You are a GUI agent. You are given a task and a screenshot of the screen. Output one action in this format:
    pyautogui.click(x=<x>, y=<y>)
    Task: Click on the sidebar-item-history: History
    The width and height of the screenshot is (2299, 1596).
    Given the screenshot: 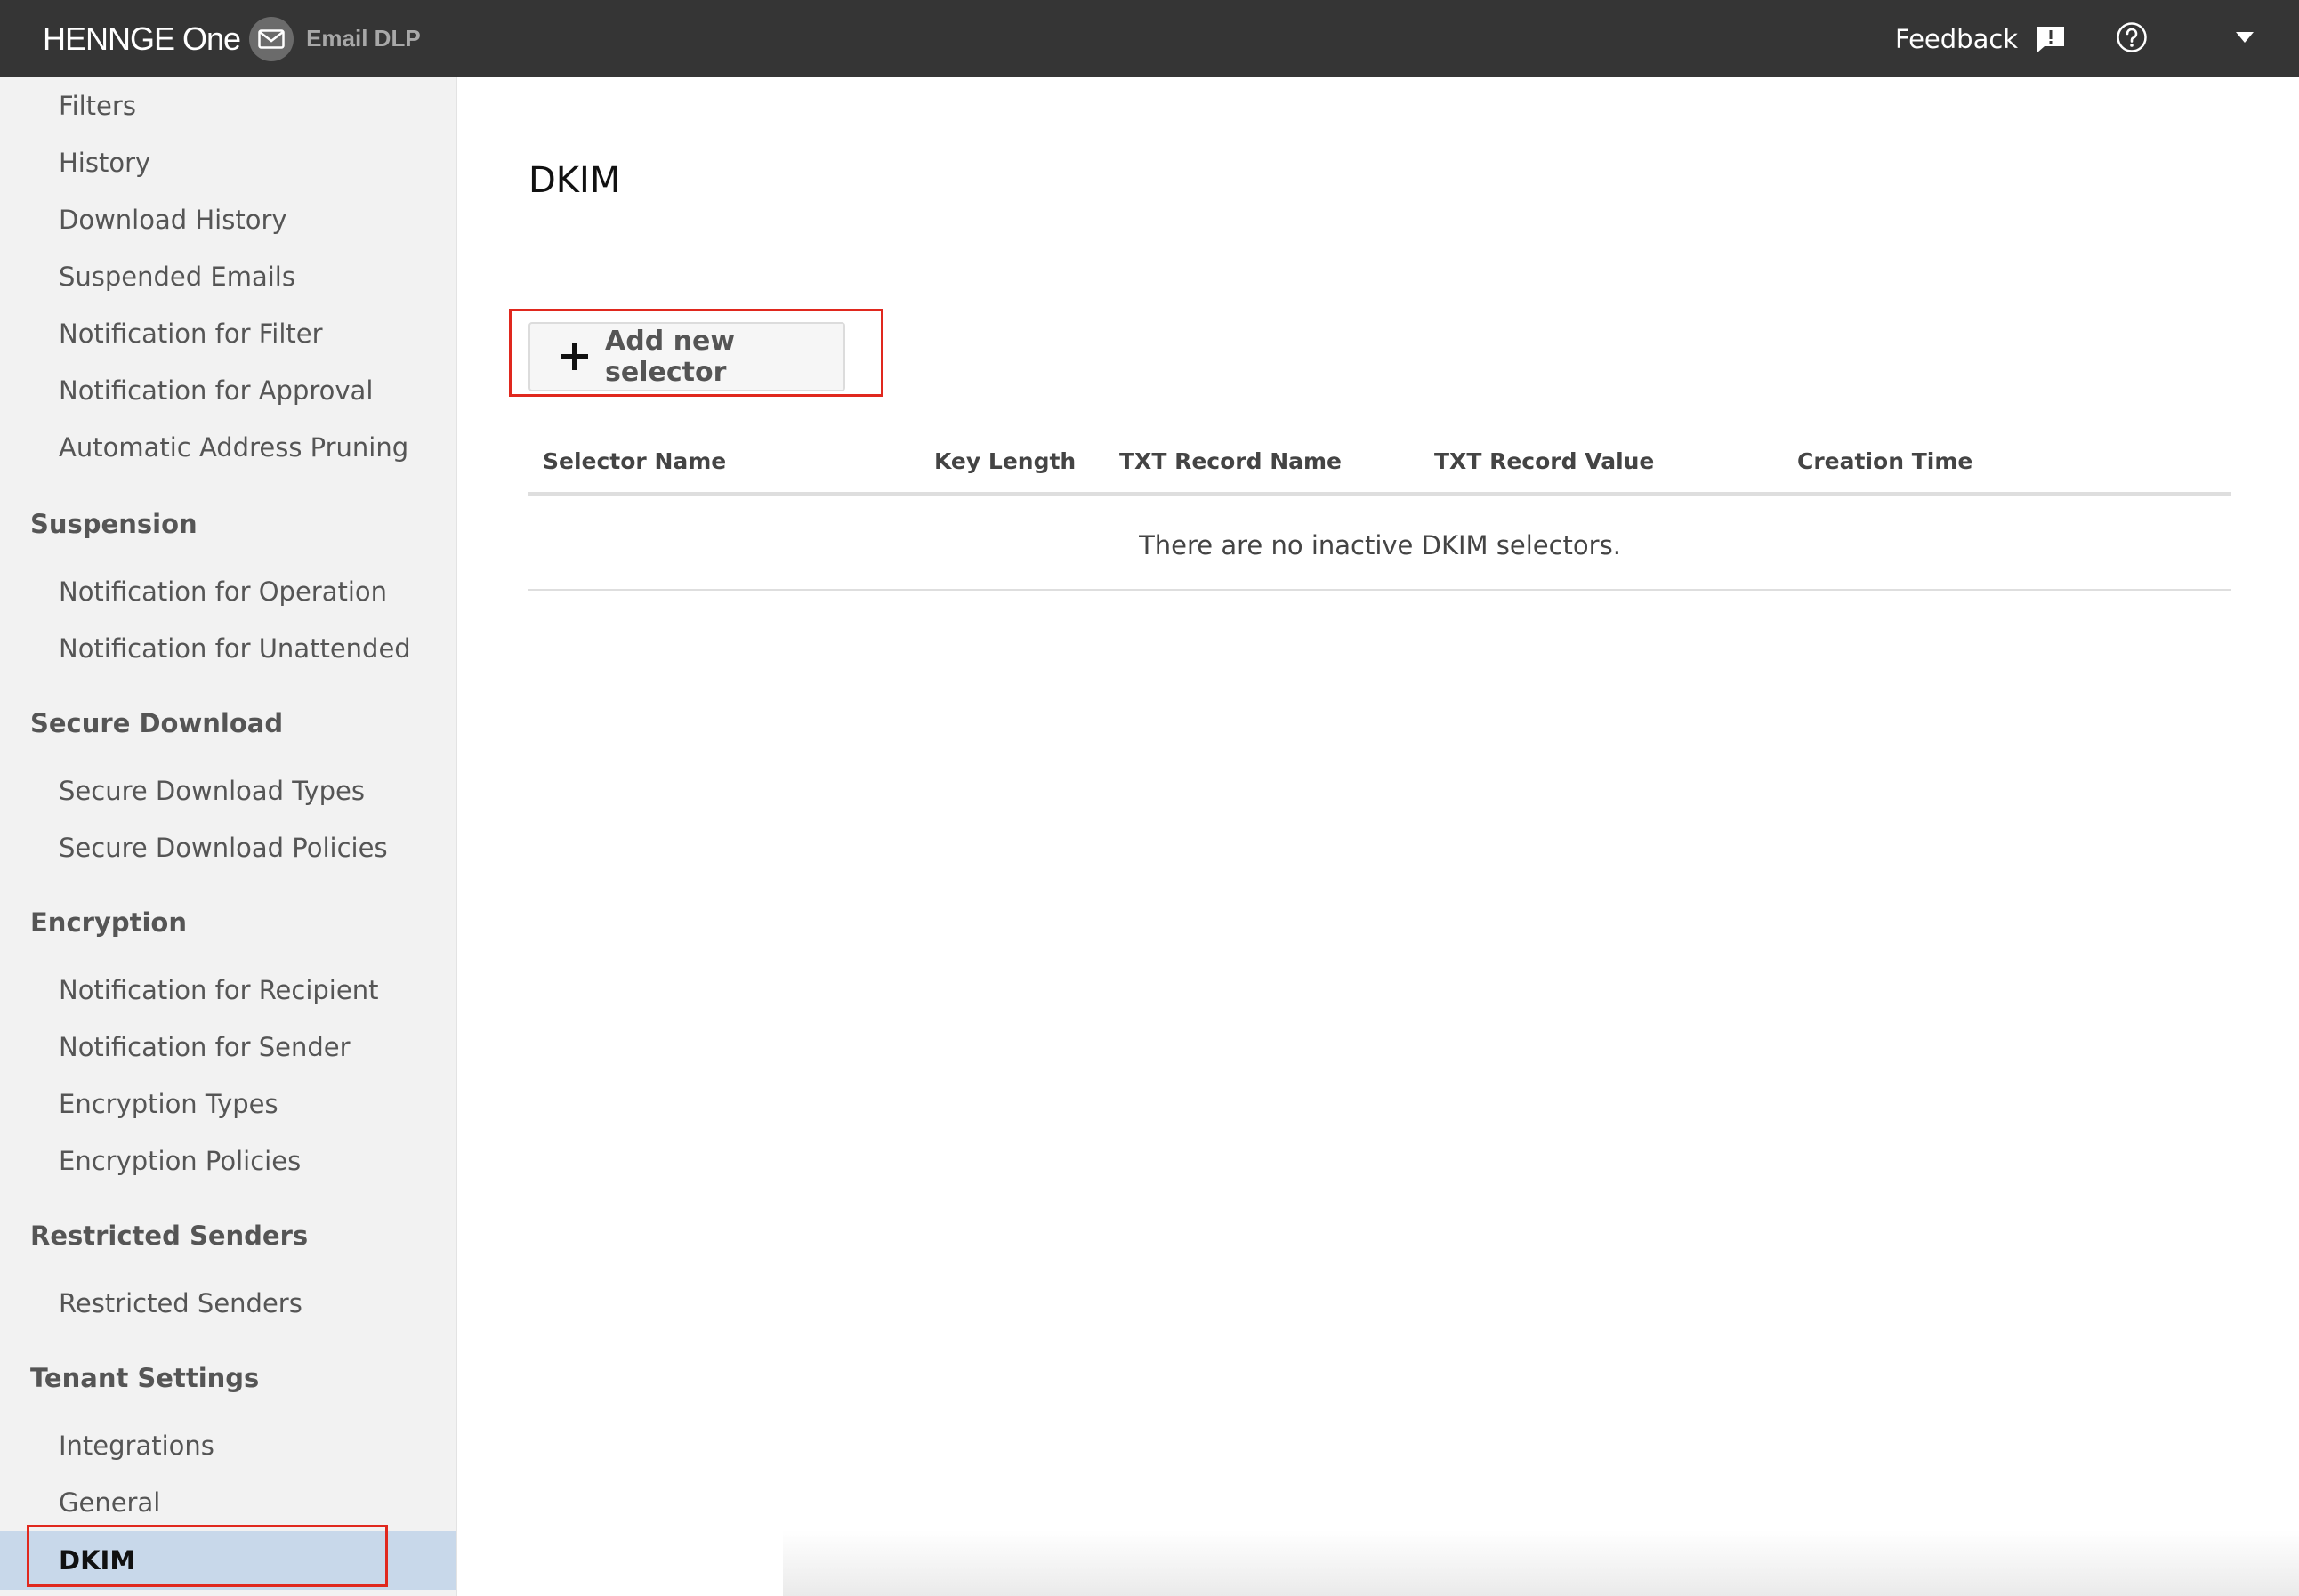 What is the action you would take?
    pyautogui.click(x=228, y=162)
    